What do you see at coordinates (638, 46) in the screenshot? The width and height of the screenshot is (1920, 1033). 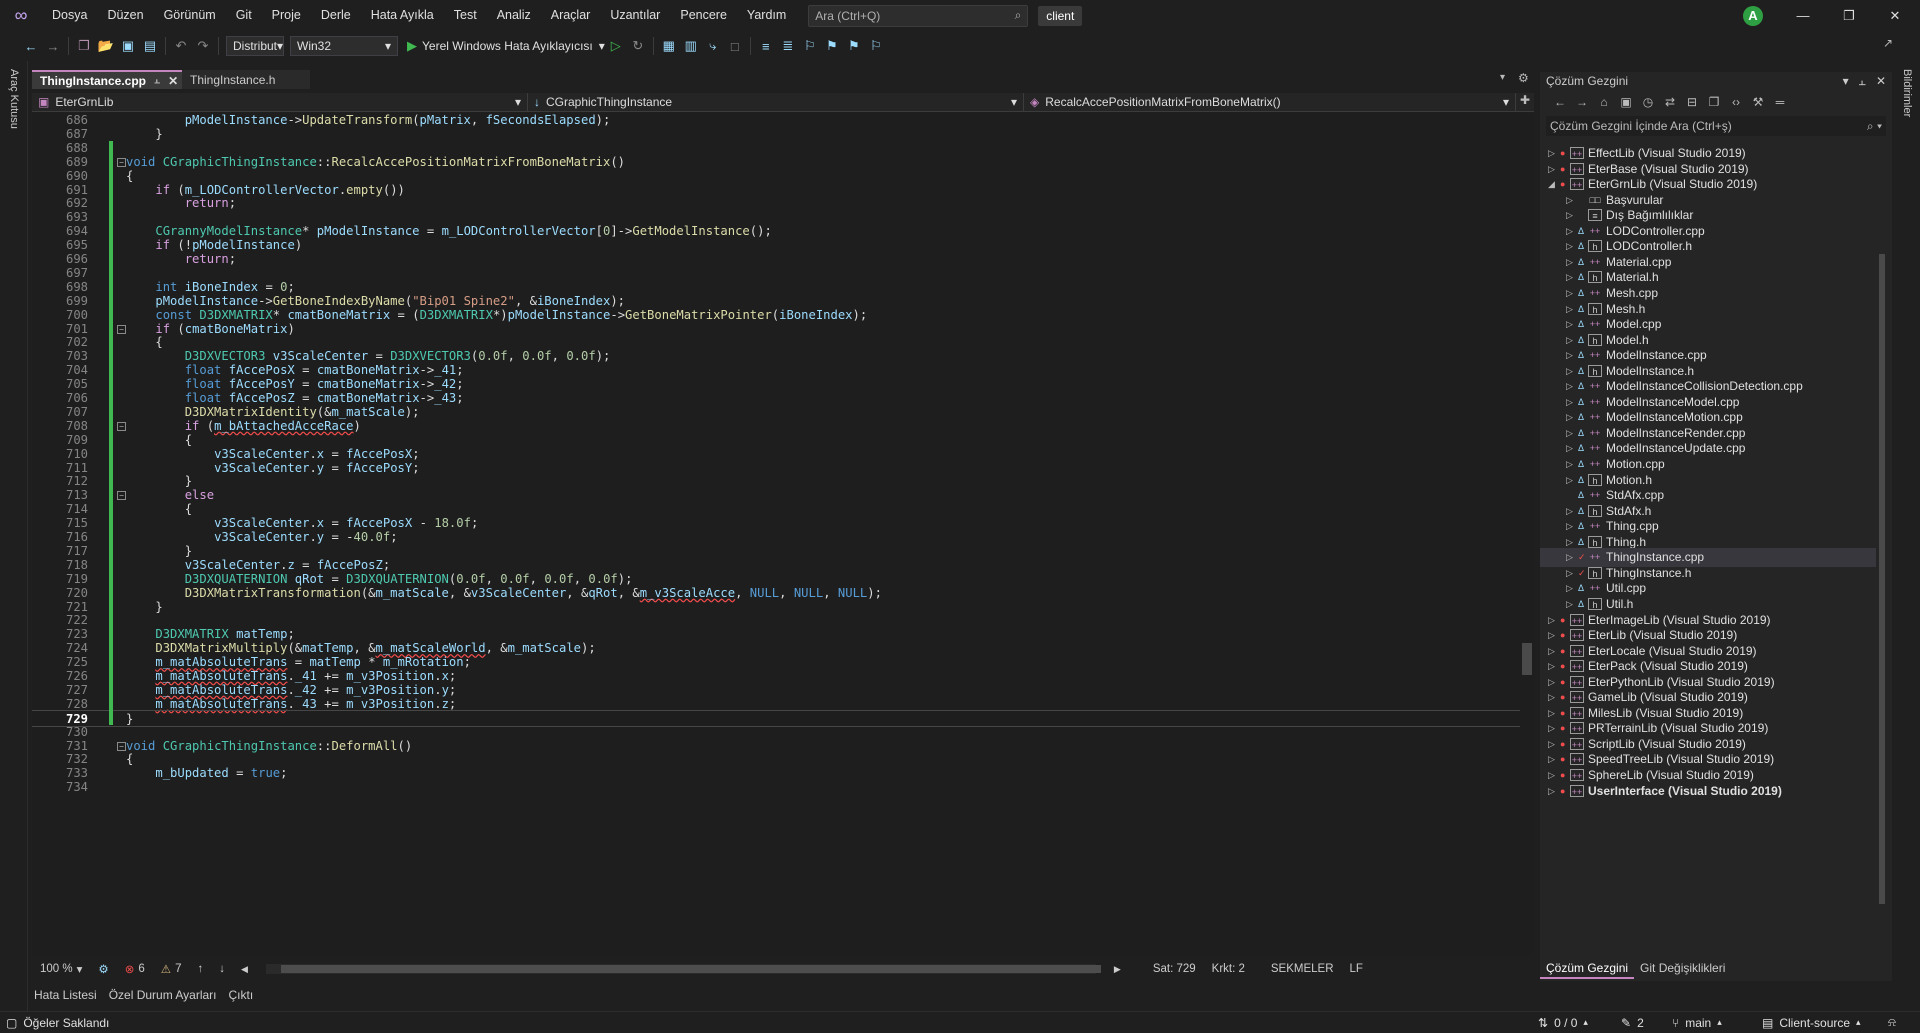 I see `hot-reload-icon: ↻` at bounding box center [638, 46].